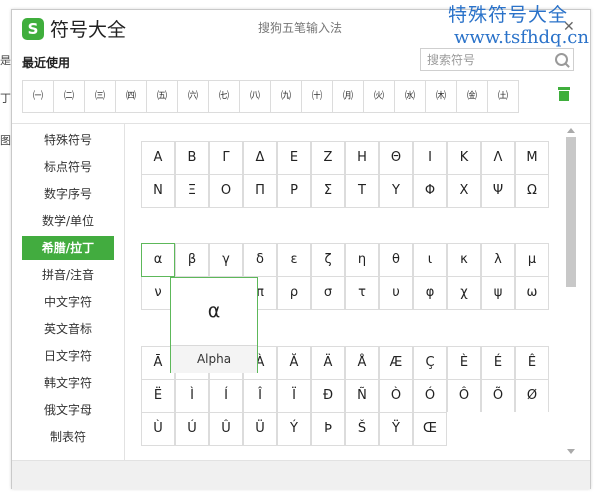 The height and width of the screenshot is (498, 596). I want to click on symbol-cell: Ô, so click(464, 396).